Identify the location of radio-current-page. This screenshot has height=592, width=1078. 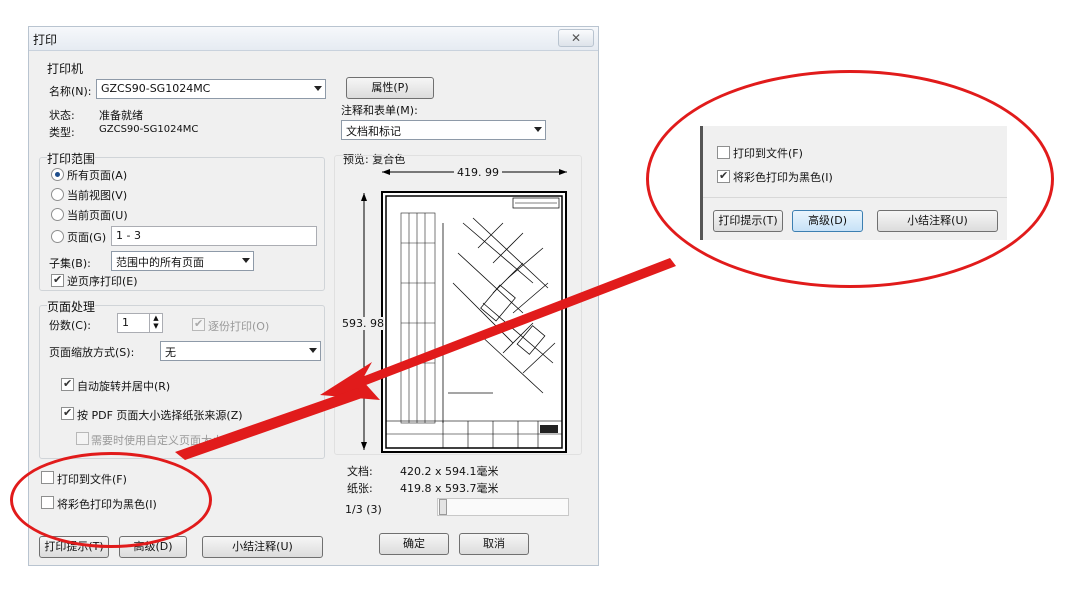
(57, 214).